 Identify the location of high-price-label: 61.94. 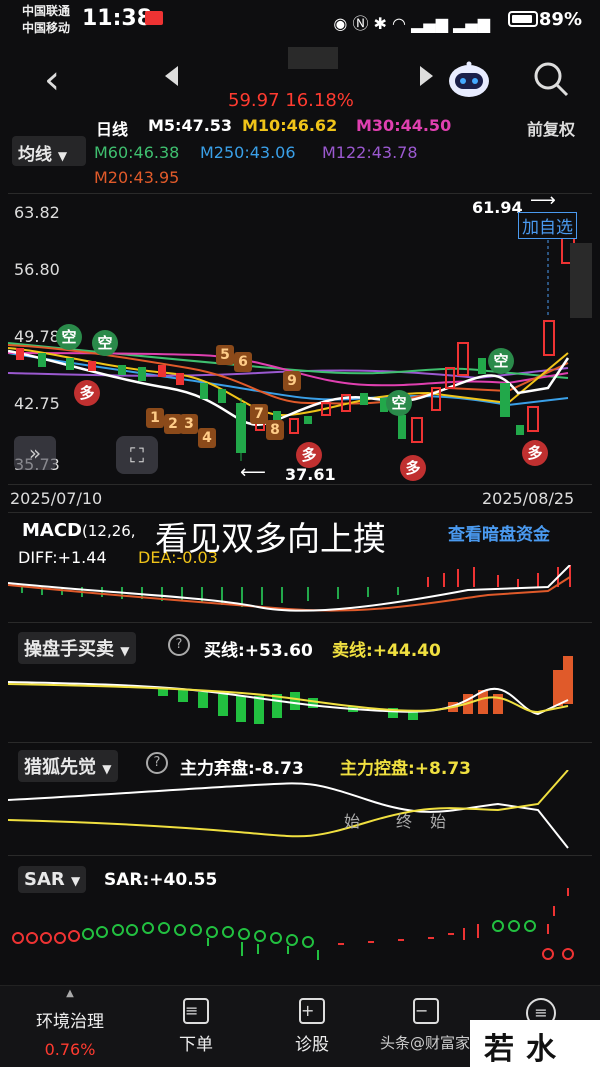
(497, 207).